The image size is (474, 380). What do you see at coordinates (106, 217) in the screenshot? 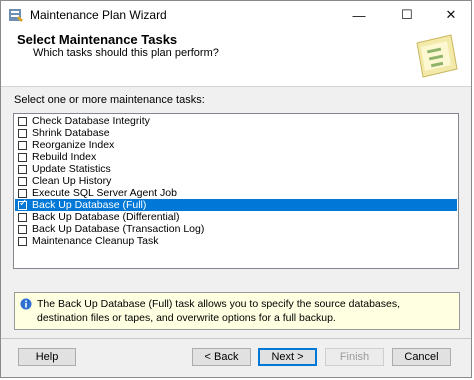
I see `task-label: Back Up Database (Differential)` at bounding box center [106, 217].